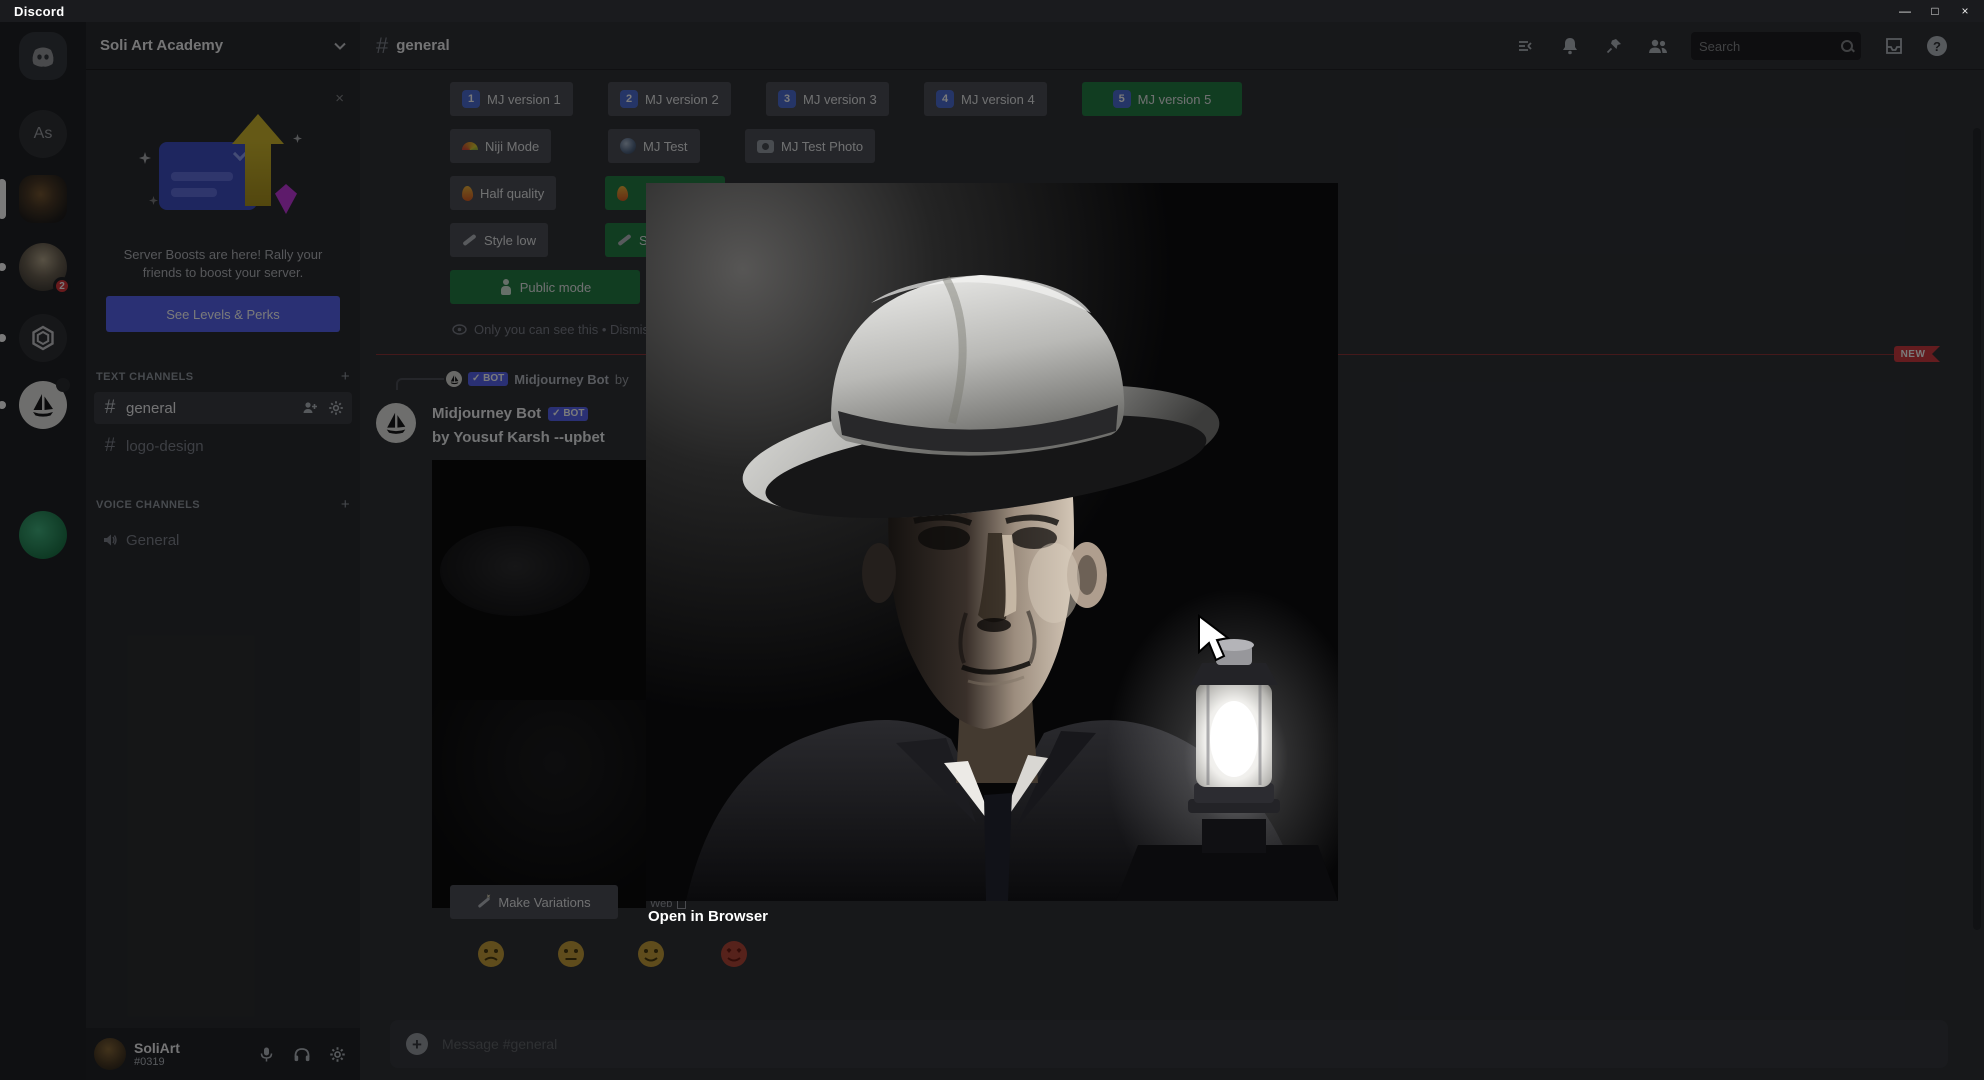 This screenshot has height=1080, width=1984. Describe the element at coordinates (39, 11) in the screenshot. I see `app-title: Discord` at that location.